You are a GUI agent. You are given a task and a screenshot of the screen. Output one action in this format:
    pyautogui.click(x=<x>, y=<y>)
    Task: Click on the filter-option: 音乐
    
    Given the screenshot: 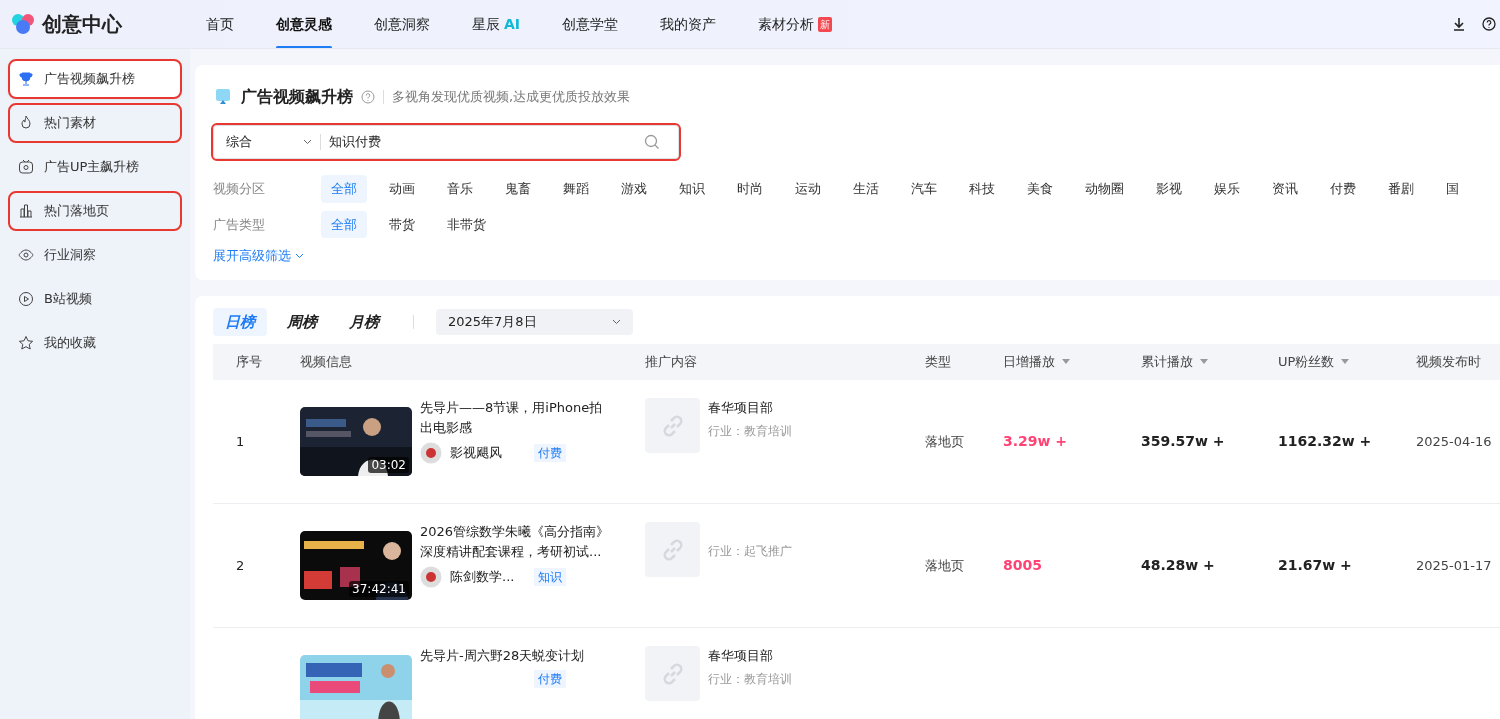 What is the action you would take?
    pyautogui.click(x=460, y=189)
    